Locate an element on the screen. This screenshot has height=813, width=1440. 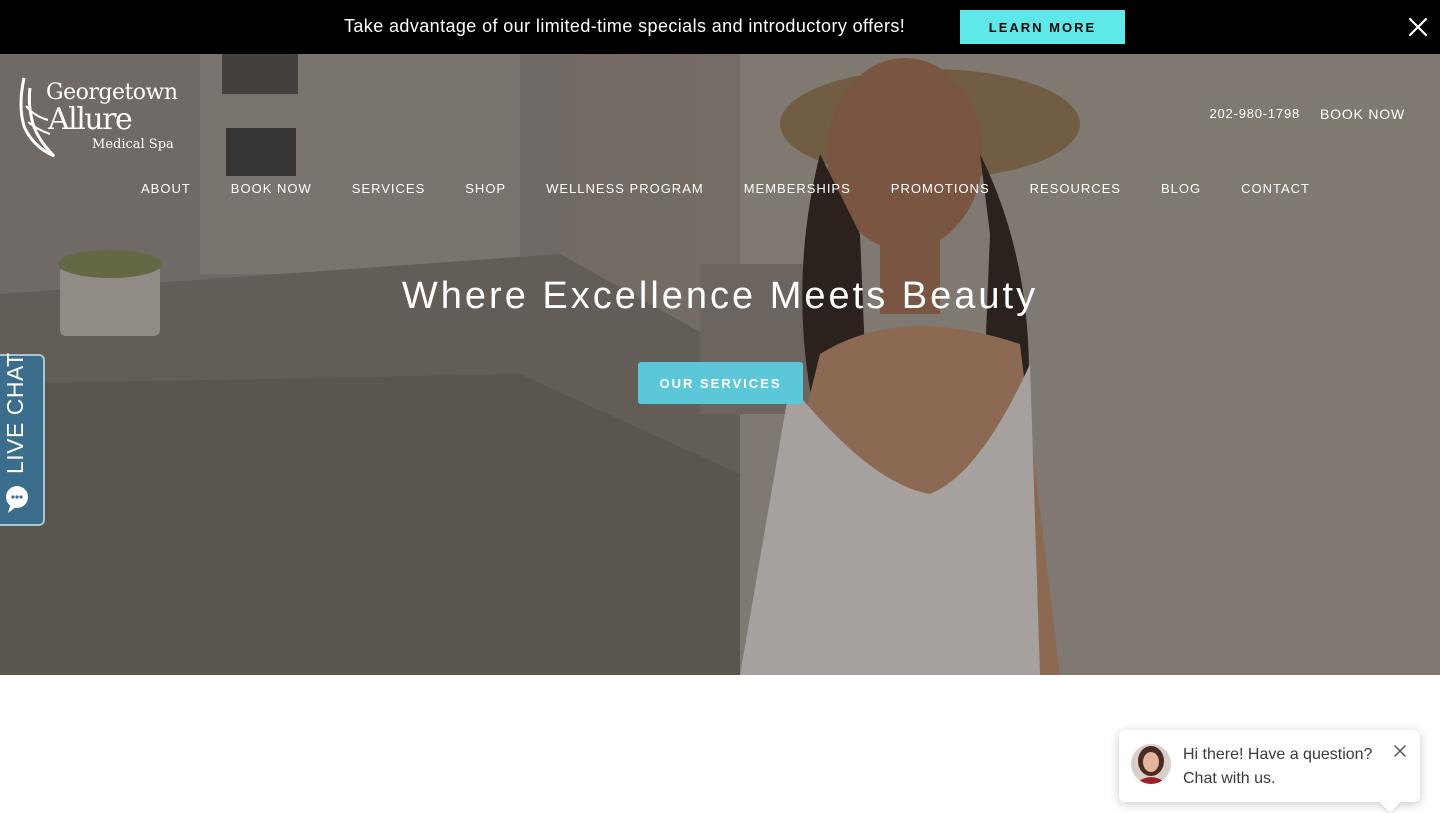
nav-item-contact: CONTACT is located at coordinates (1275, 188).